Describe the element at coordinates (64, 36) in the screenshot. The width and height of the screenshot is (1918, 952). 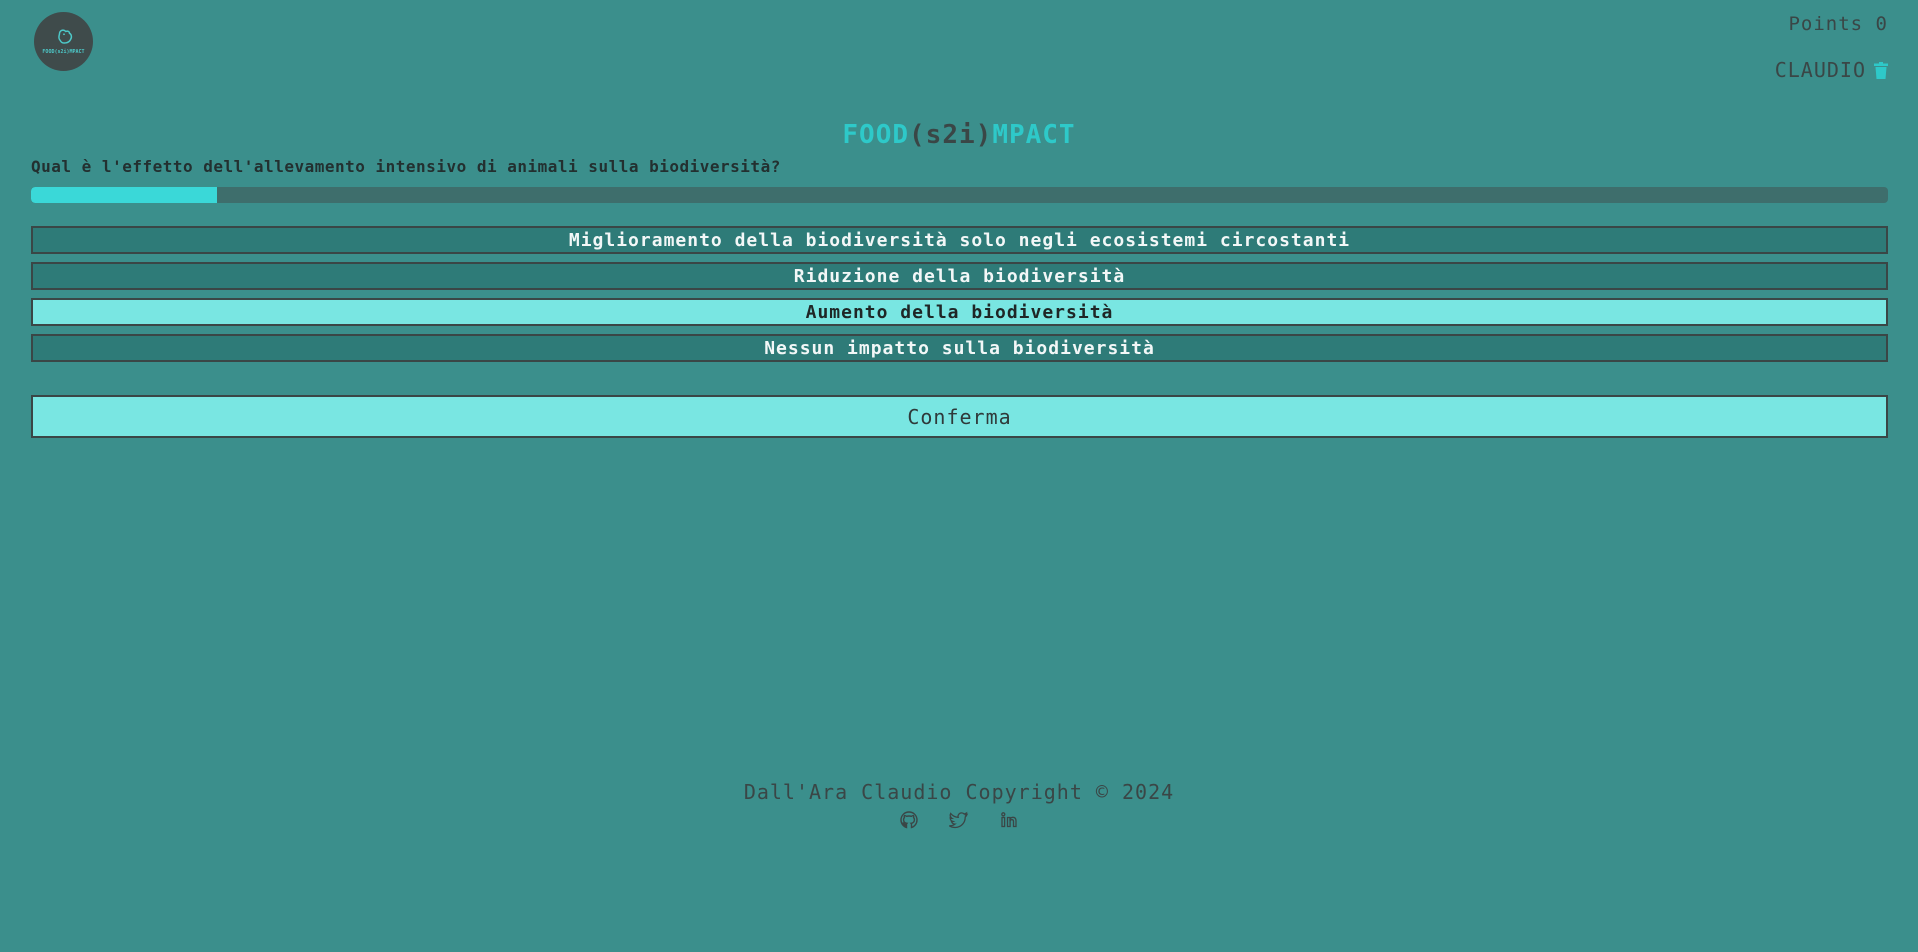
I see `bird-logo-icon` at that location.